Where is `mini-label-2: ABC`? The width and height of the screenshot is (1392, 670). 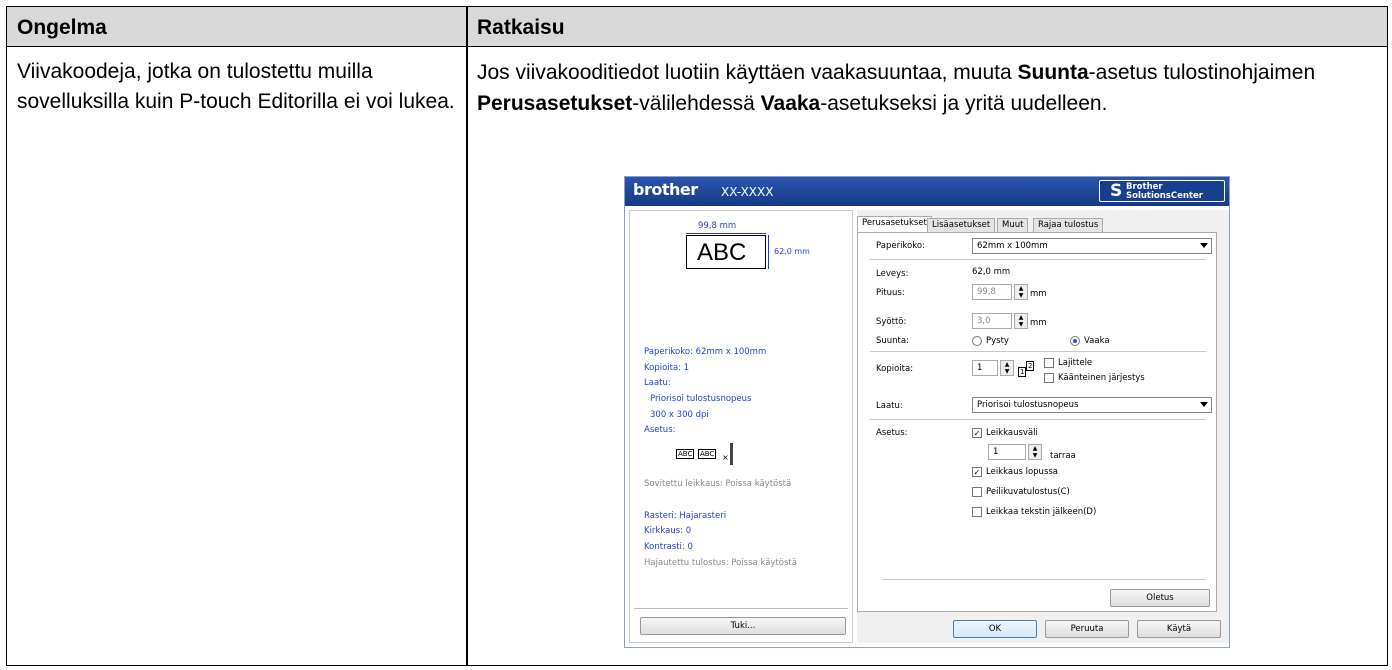 mini-label-2: ABC is located at coordinates (707, 454).